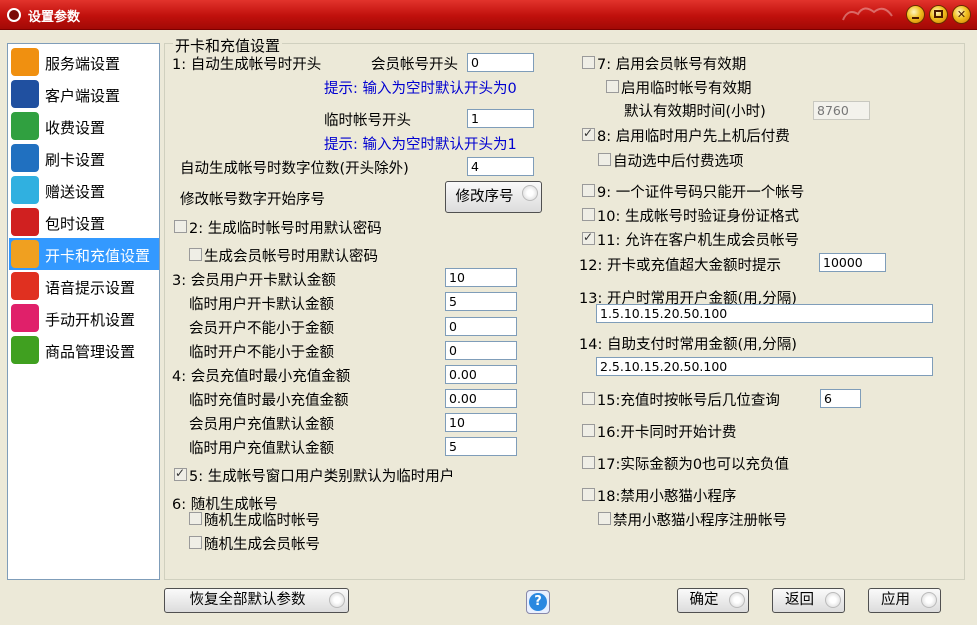  What do you see at coordinates (262, 545) in the screenshot?
I see `s6b-label: 随机生成会员帐号` at bounding box center [262, 545].